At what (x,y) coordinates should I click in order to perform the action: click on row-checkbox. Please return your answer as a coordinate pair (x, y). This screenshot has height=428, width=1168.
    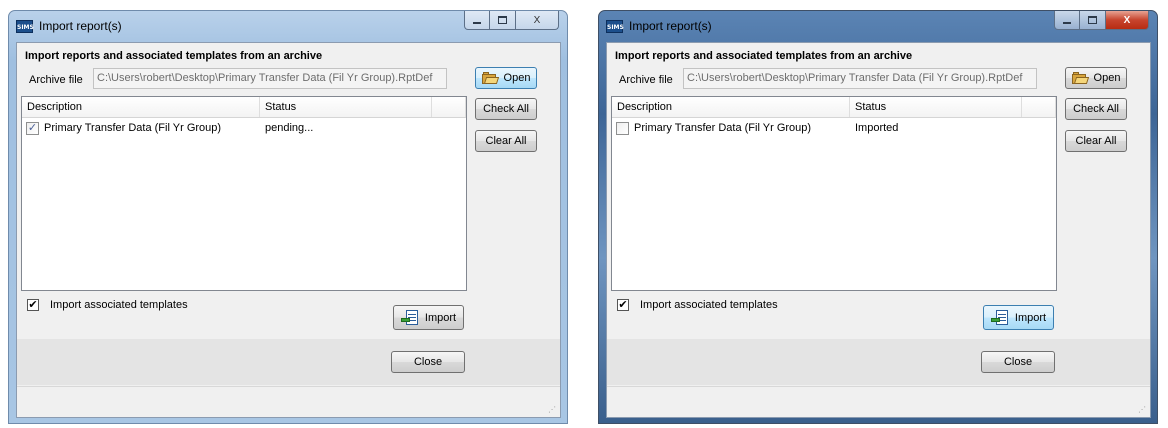
    Looking at the image, I should click on (622, 128).